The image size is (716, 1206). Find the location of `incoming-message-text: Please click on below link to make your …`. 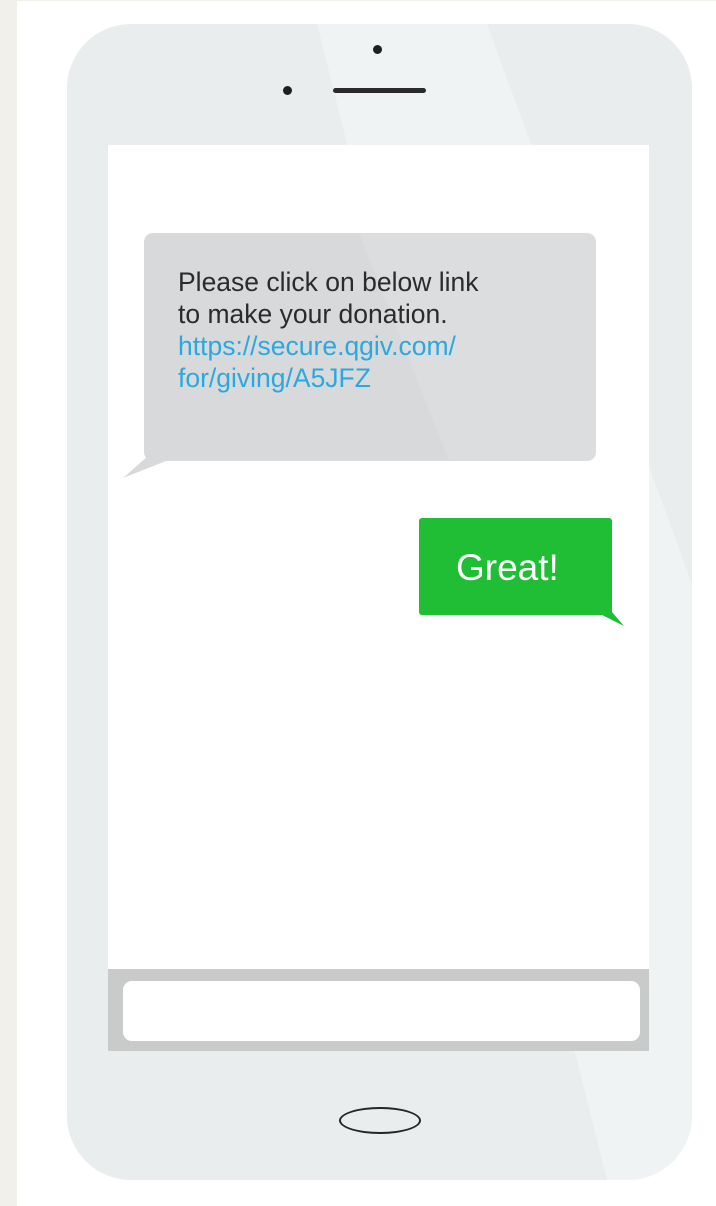

incoming-message-text: Please click on below link to make your … is located at coordinates (378, 330).